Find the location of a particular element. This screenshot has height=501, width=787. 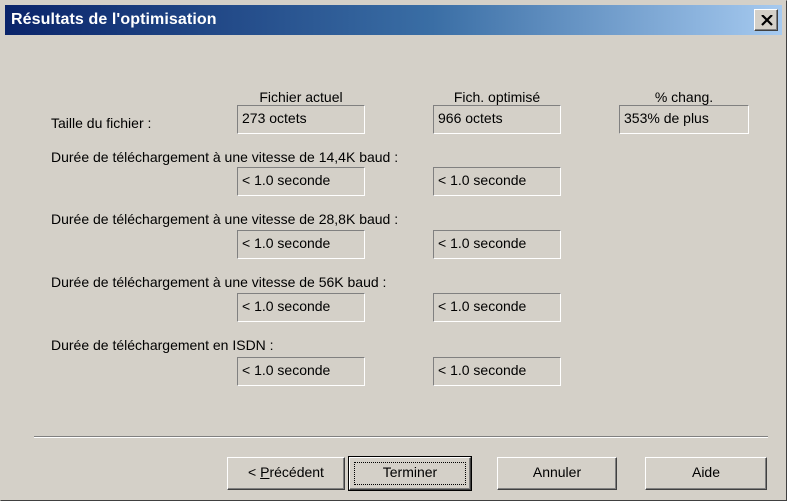

file-size-optimized-value: 966 octets is located at coordinates (497, 119).